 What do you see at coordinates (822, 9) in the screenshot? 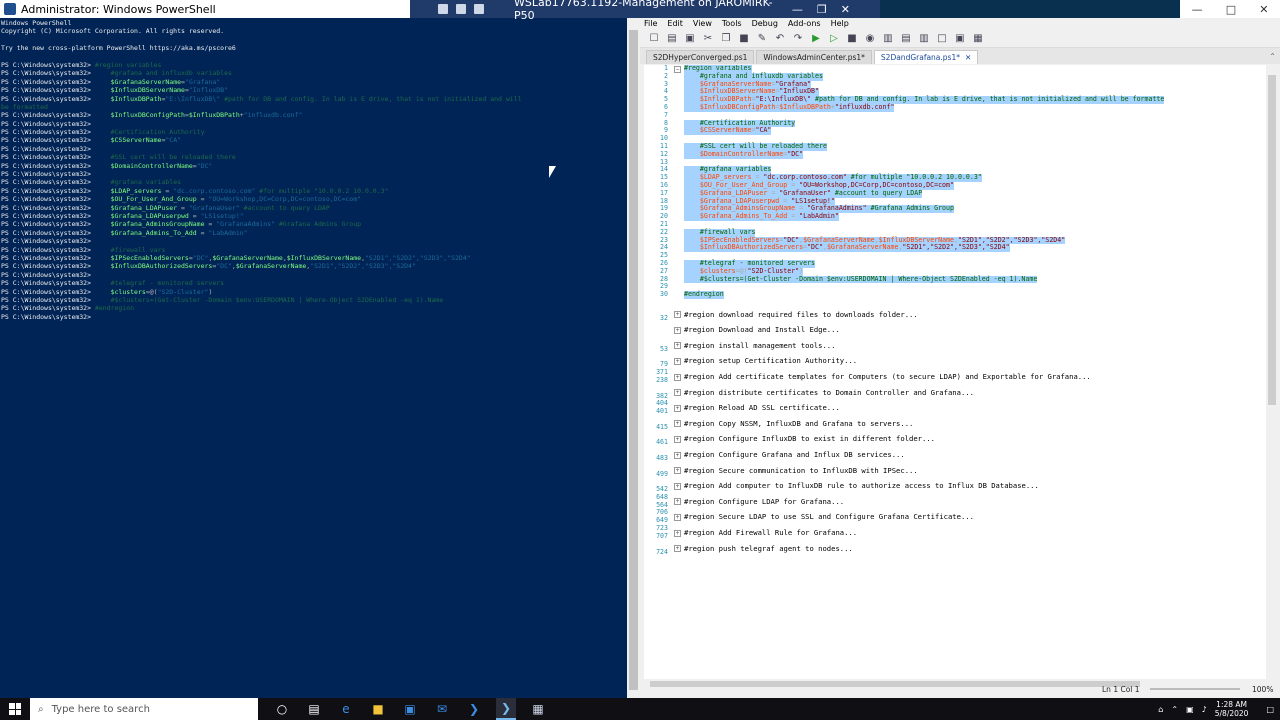
I see `vm-restore-icon: ❐` at bounding box center [822, 9].